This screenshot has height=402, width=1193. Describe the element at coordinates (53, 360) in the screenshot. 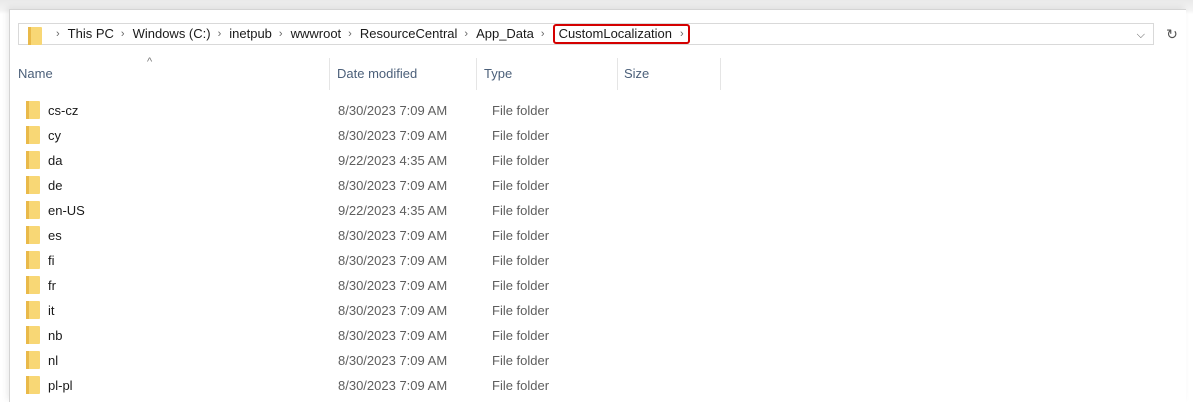

I see `file-name: nl` at that location.